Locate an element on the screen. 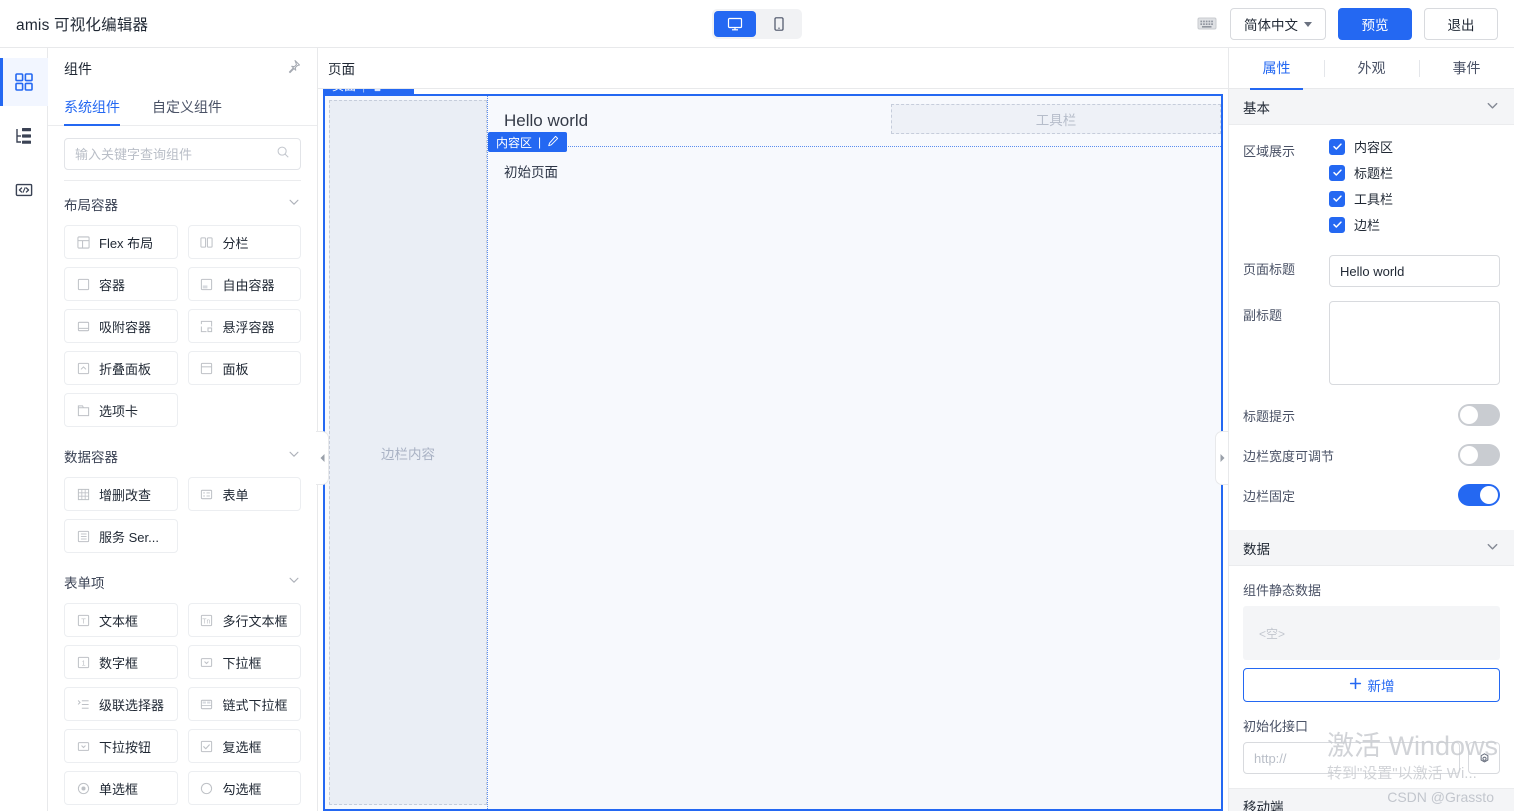 The image size is (1514, 811). drag-icon is located at coordinates (377, 90).